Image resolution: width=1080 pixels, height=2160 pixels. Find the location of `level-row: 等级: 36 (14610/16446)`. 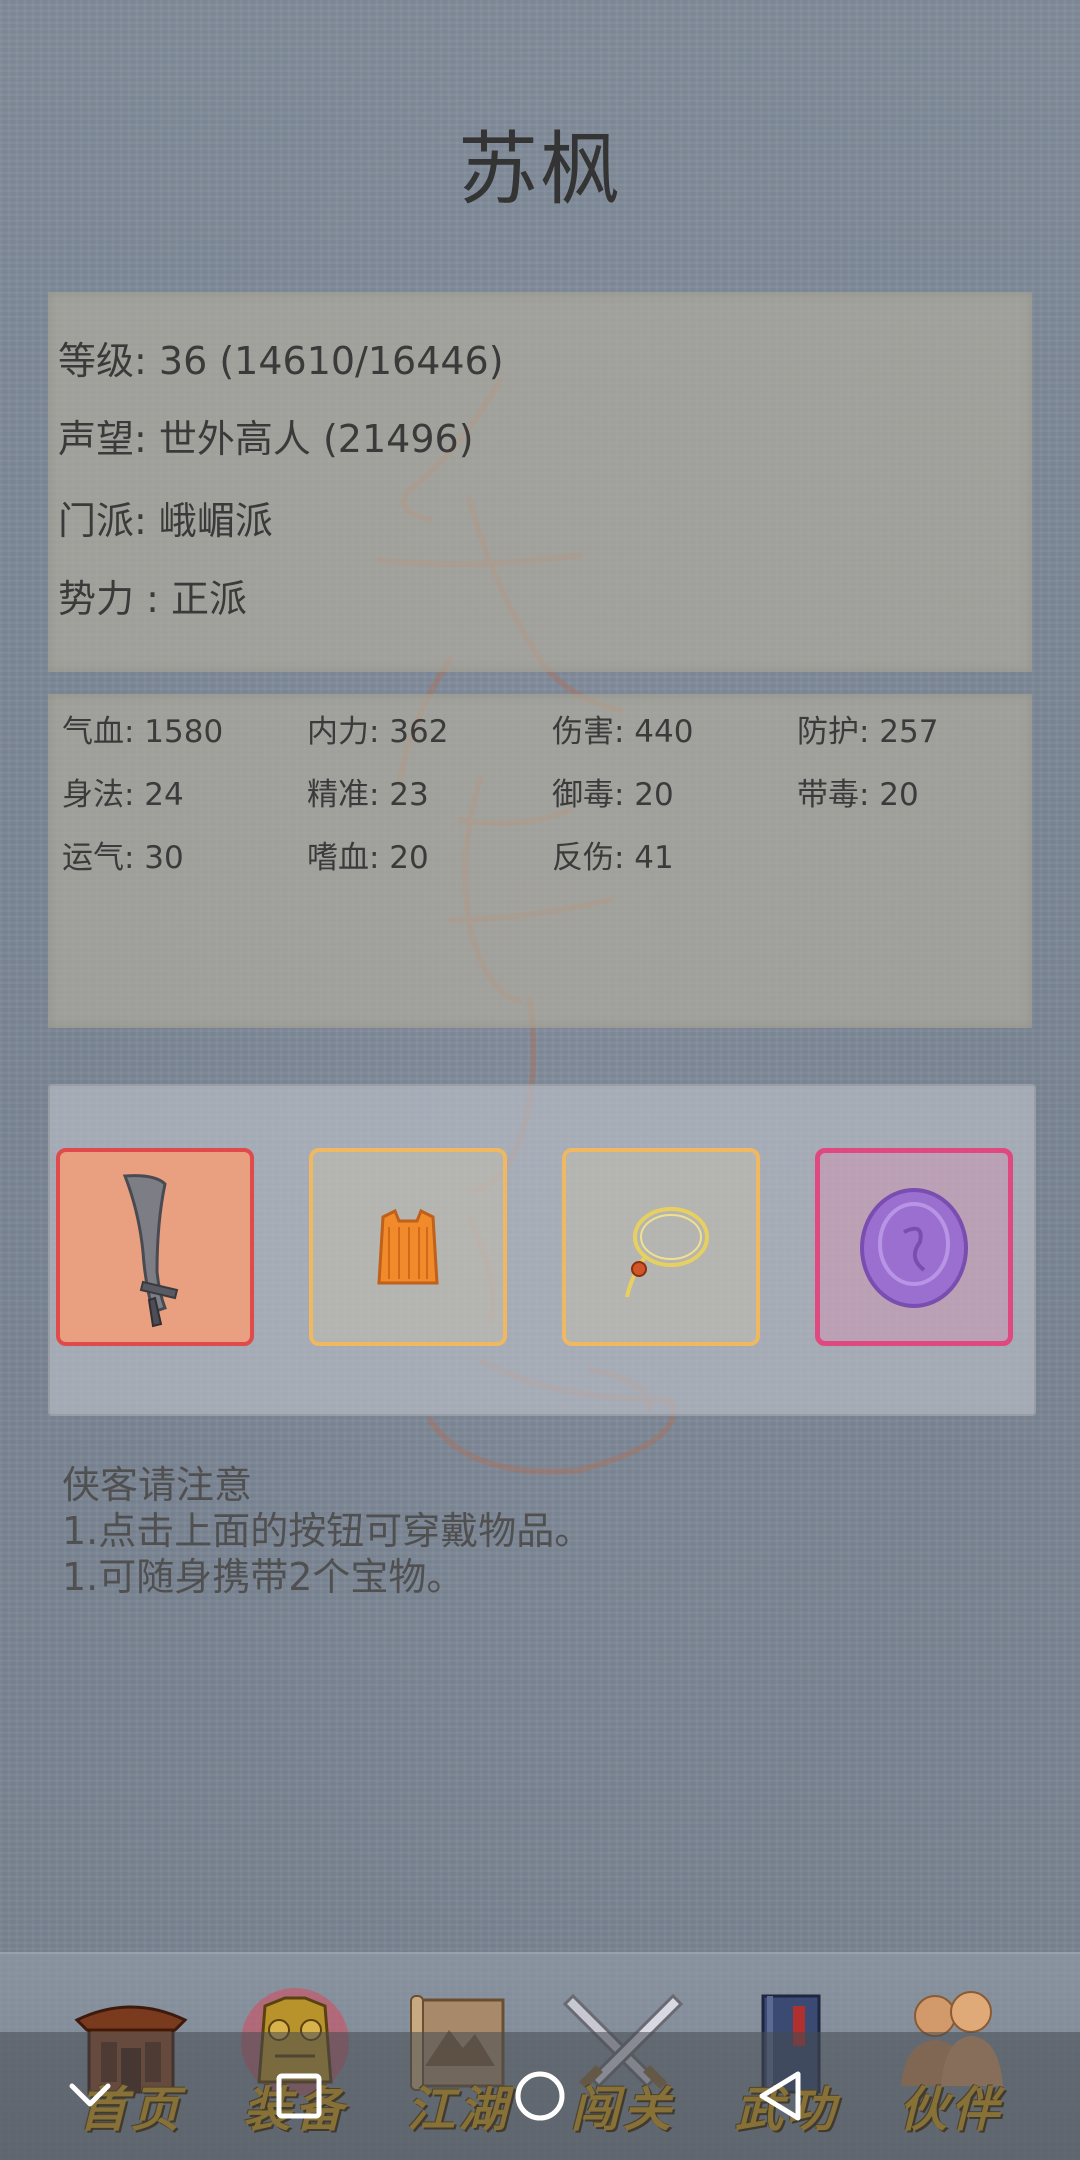

level-row: 等级: 36 (14610/16446) is located at coordinates (281, 357).